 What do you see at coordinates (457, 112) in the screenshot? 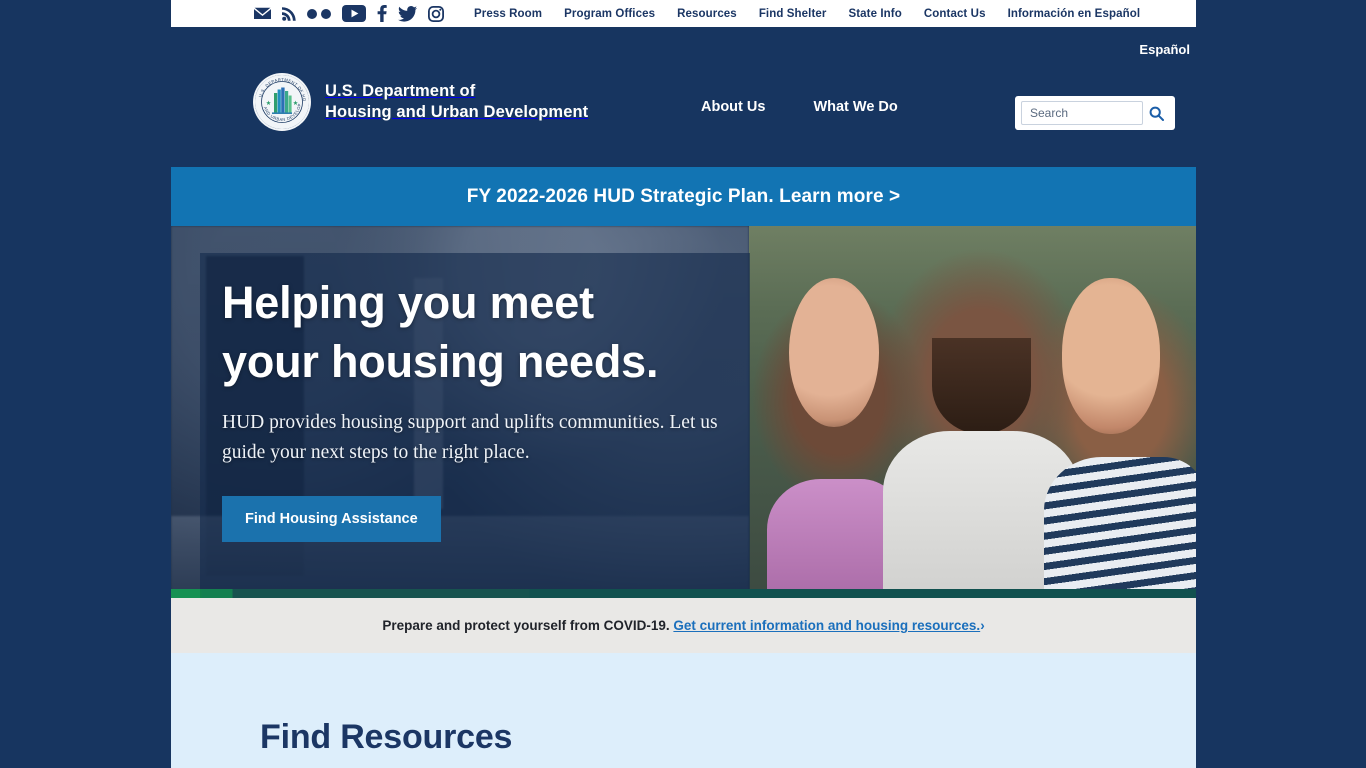
I see `brand-line-2: Housing and Urban Development` at bounding box center [457, 112].